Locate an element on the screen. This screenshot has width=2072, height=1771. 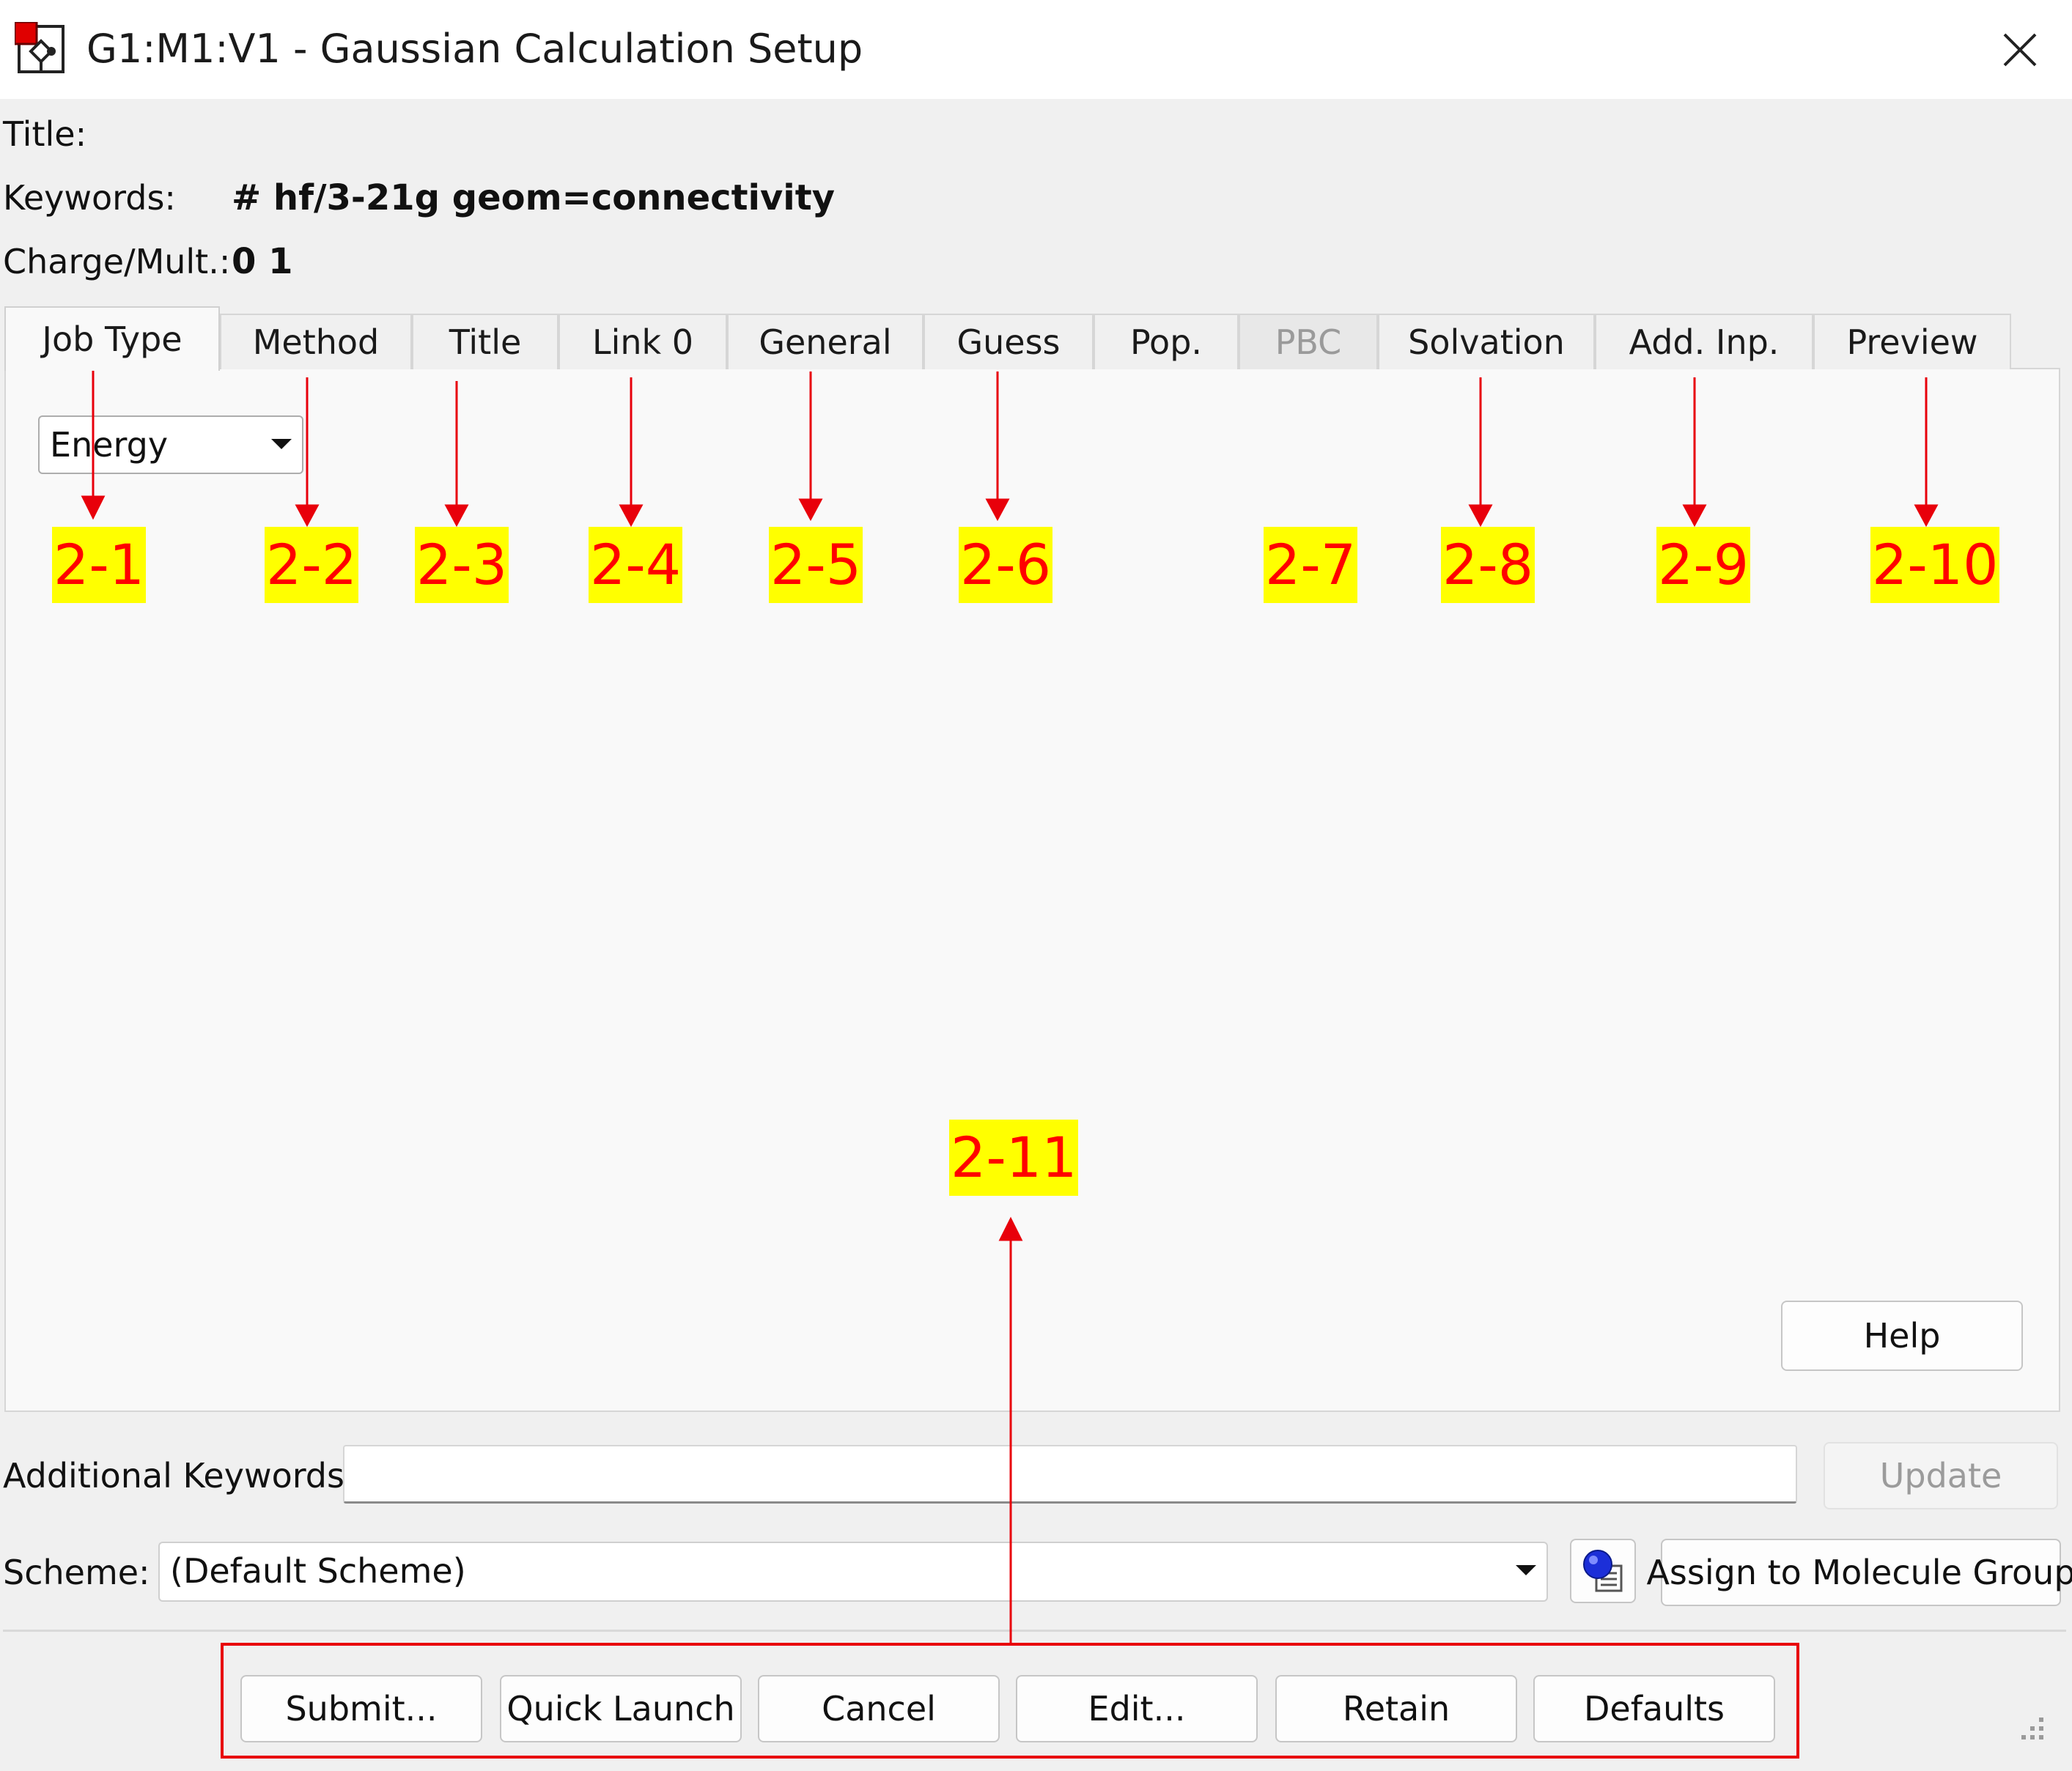
defaults-button: Defaults is located at coordinates (1654, 1709).